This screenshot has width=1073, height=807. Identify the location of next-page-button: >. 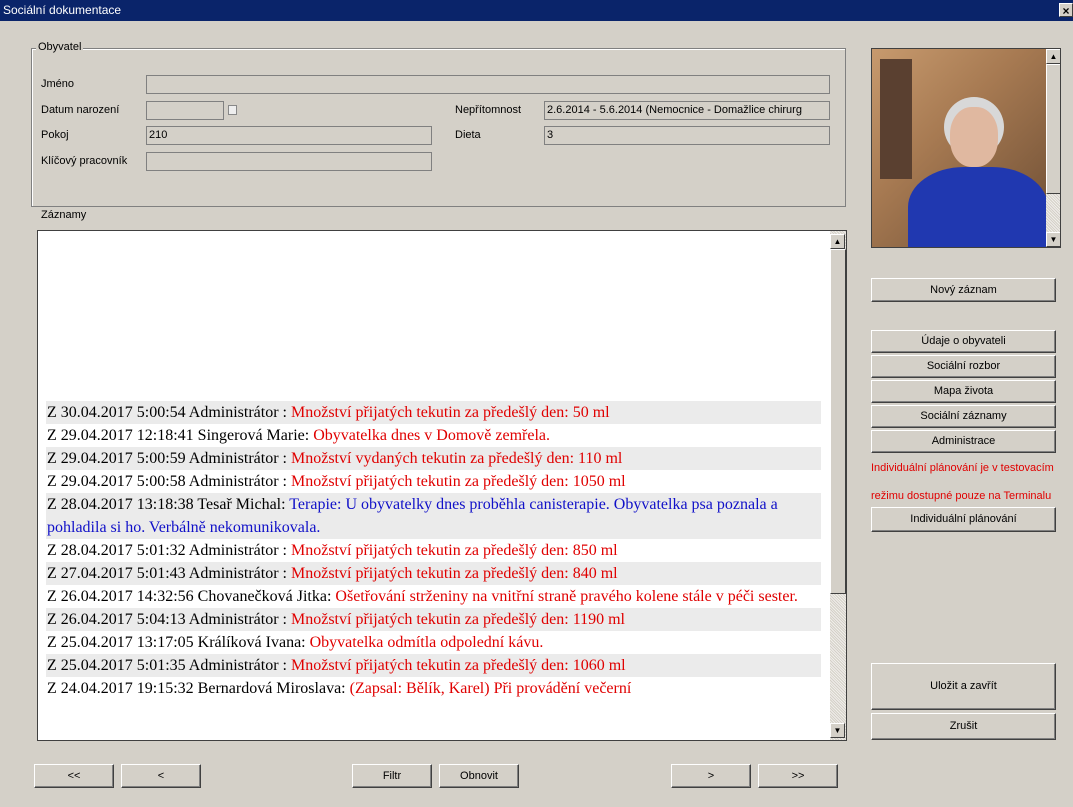
(711, 776).